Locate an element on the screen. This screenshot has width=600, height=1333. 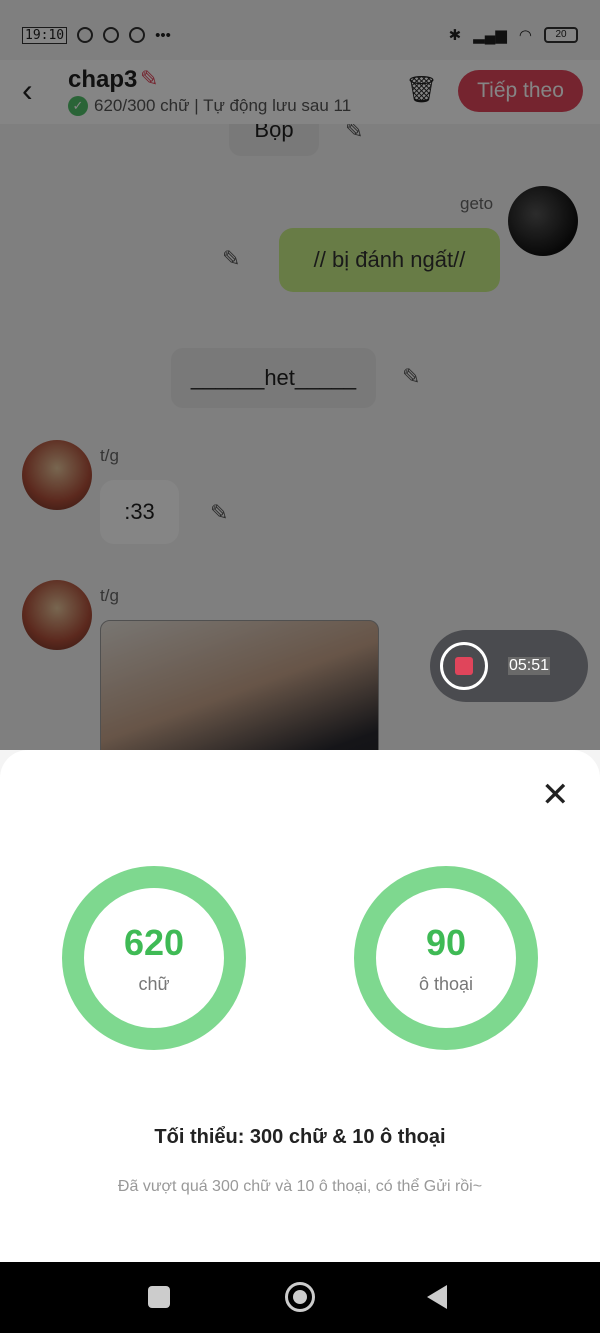
record-timer: 05:51 is located at coordinates (529, 666).